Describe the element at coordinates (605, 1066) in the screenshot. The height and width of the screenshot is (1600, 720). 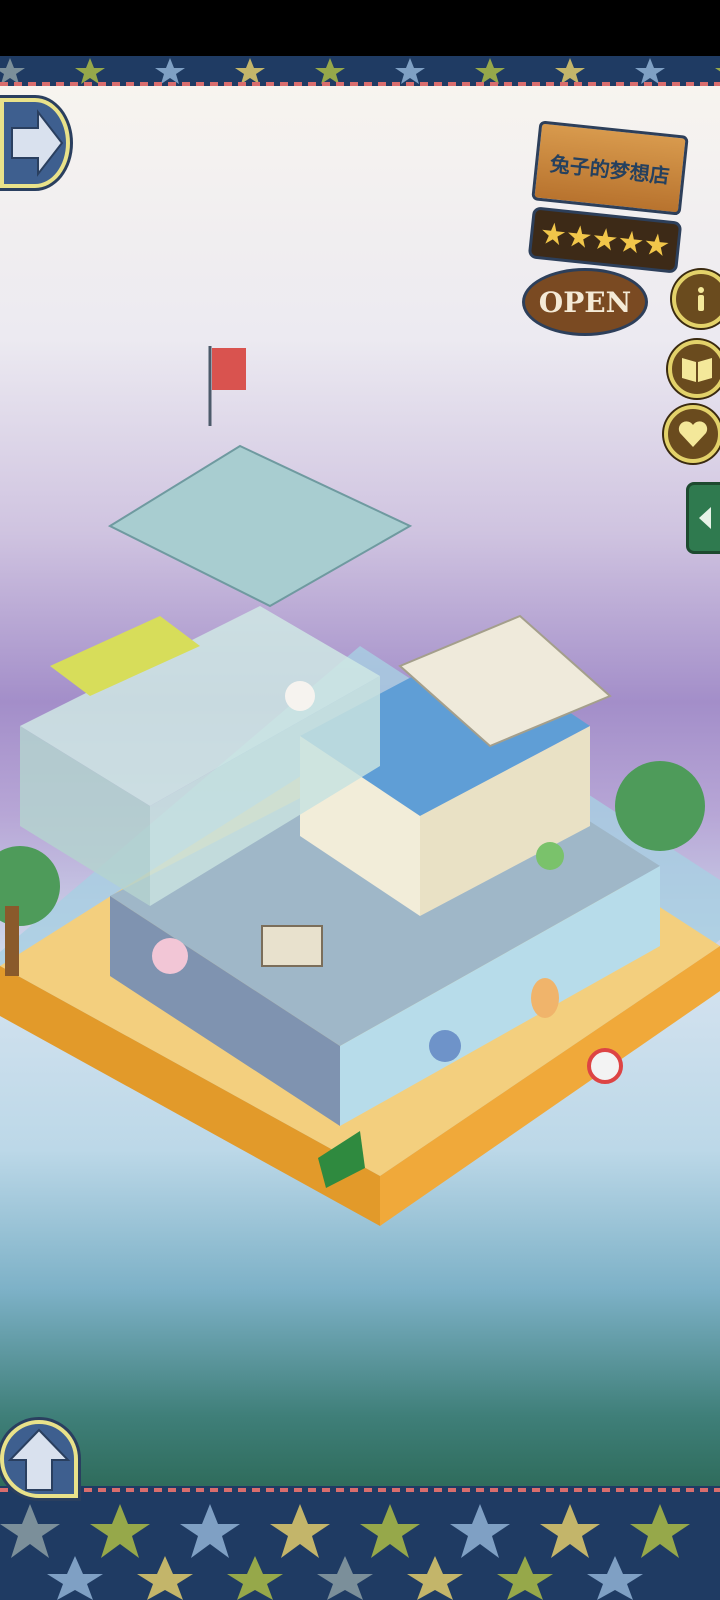
I see `beach-ball` at that location.